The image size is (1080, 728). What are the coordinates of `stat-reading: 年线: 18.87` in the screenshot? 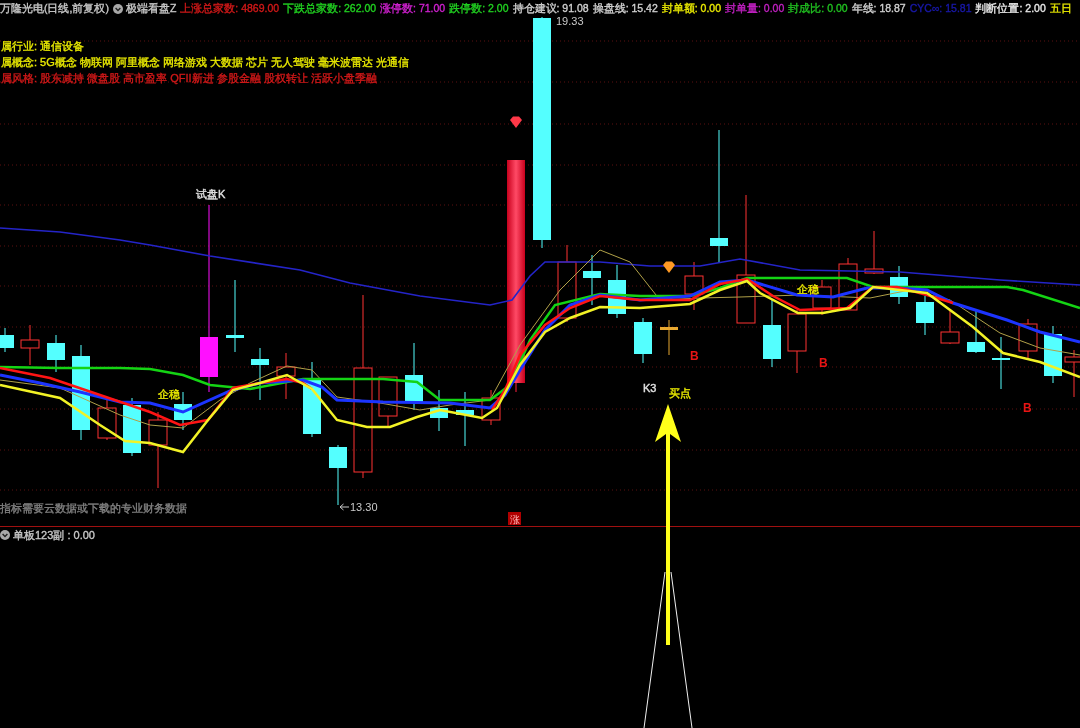 It's located at (878, 8).